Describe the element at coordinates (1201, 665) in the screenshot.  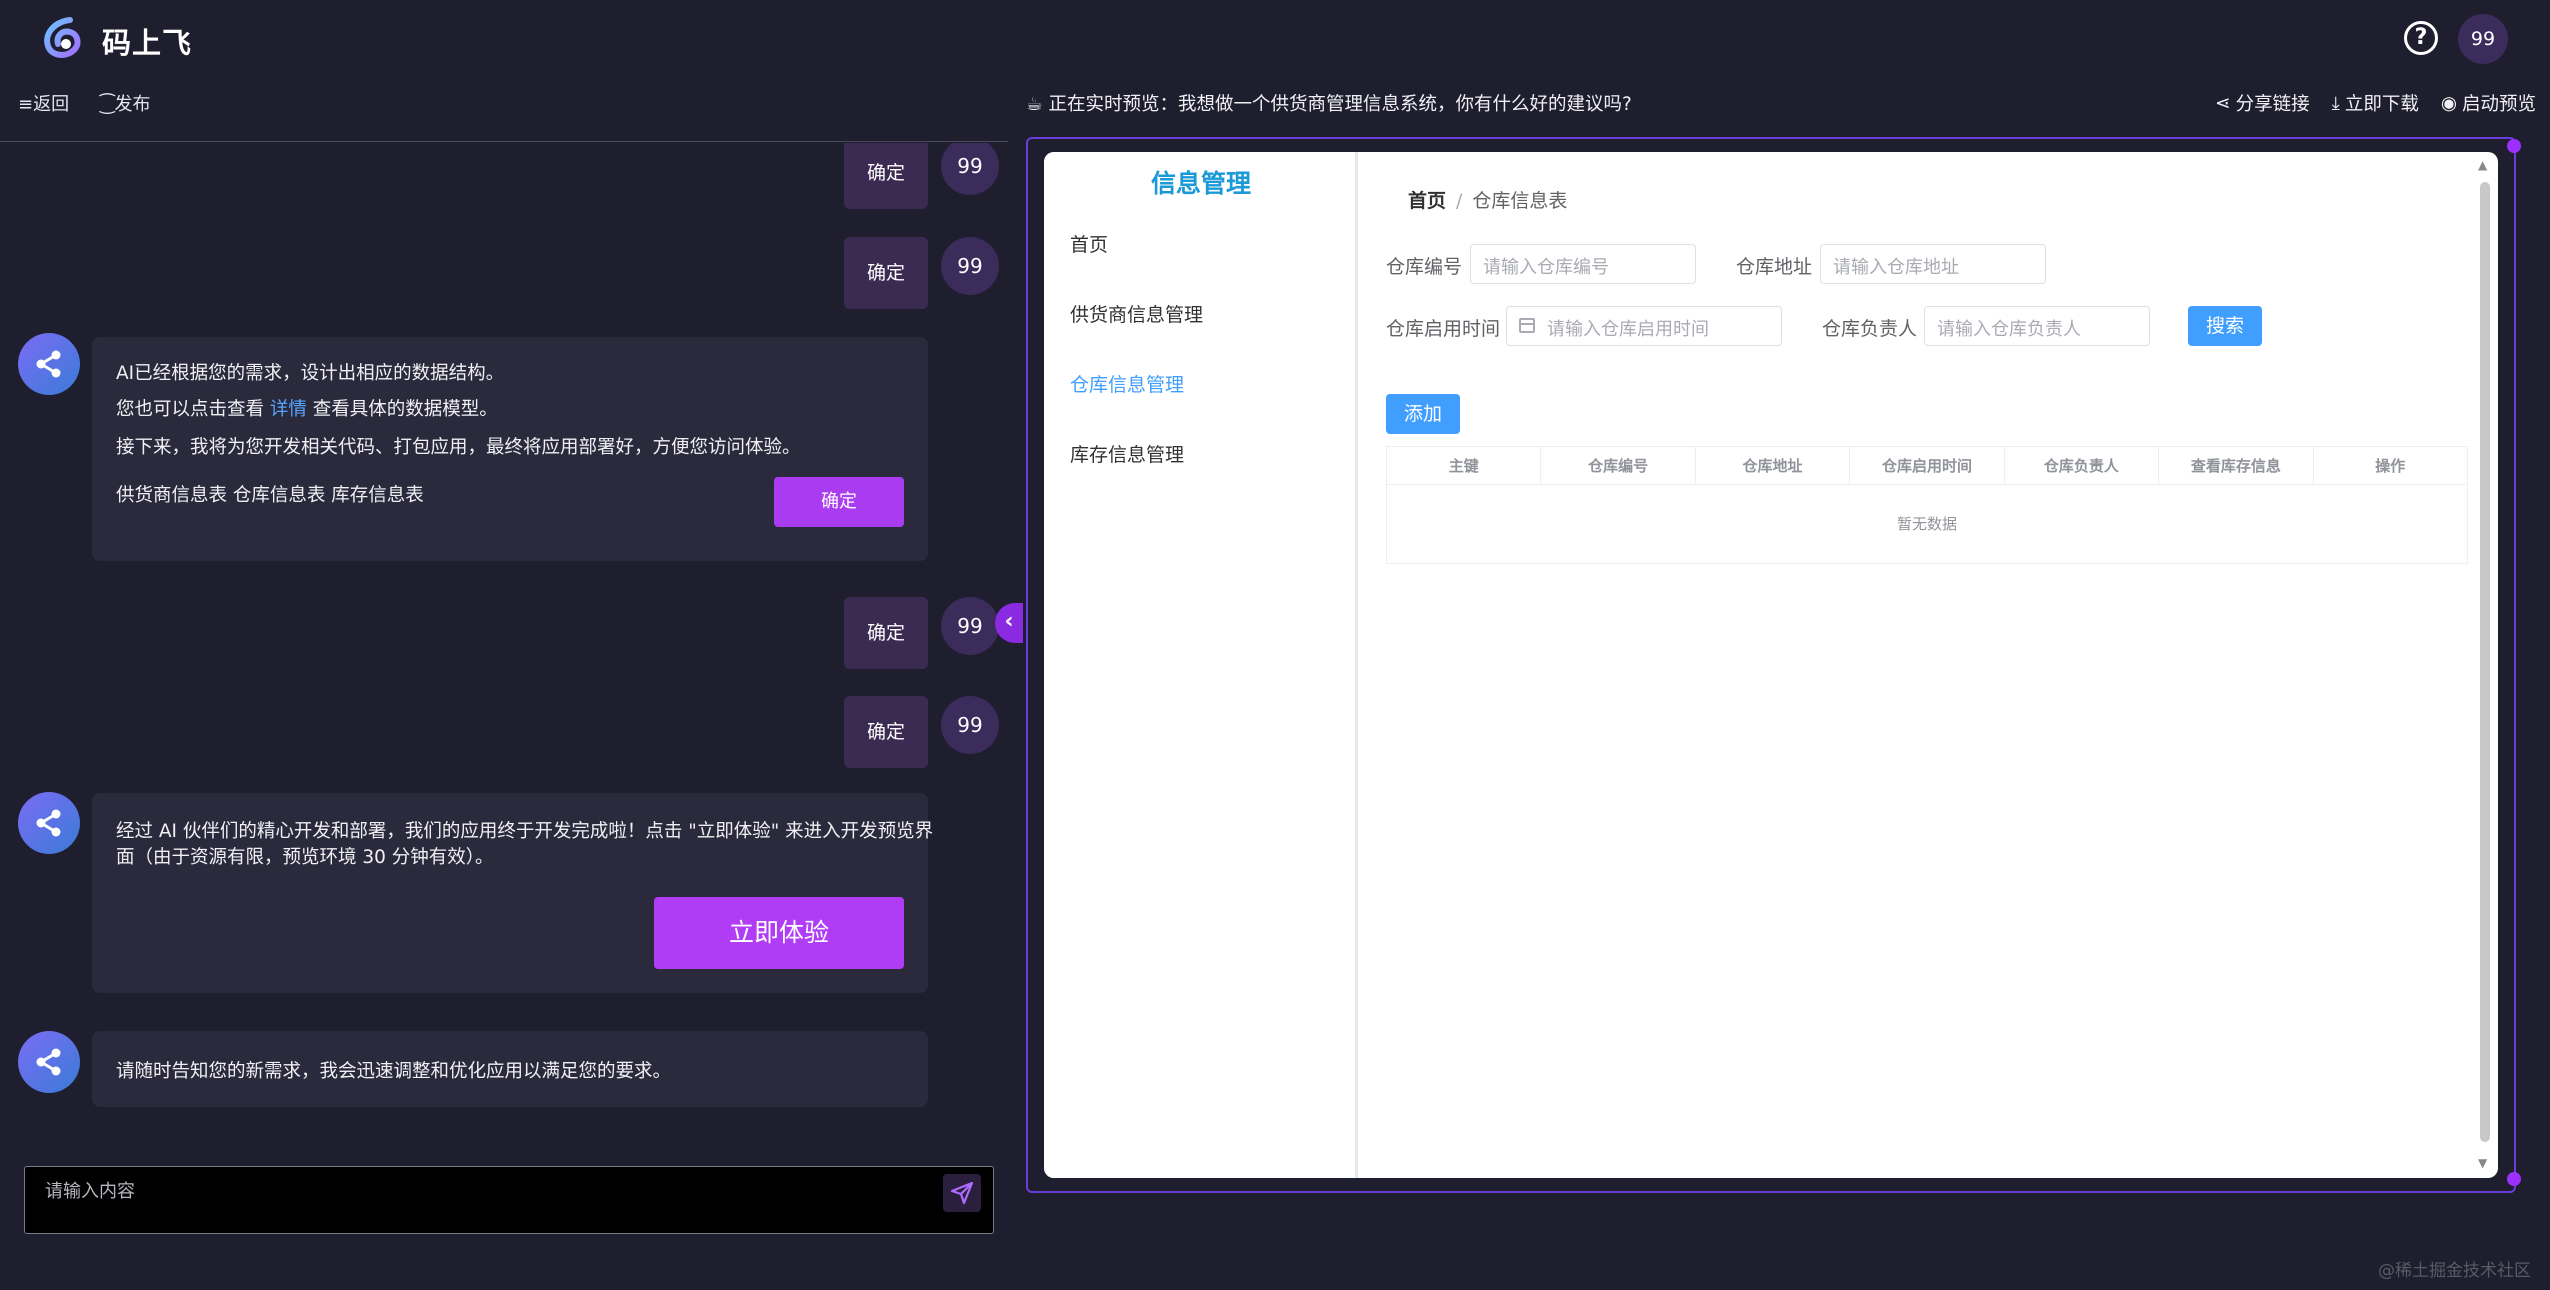
I see `inner-sidebar: 信息管理 首页 供货商信息管理 仓库信息管理 库存信息管理` at that location.